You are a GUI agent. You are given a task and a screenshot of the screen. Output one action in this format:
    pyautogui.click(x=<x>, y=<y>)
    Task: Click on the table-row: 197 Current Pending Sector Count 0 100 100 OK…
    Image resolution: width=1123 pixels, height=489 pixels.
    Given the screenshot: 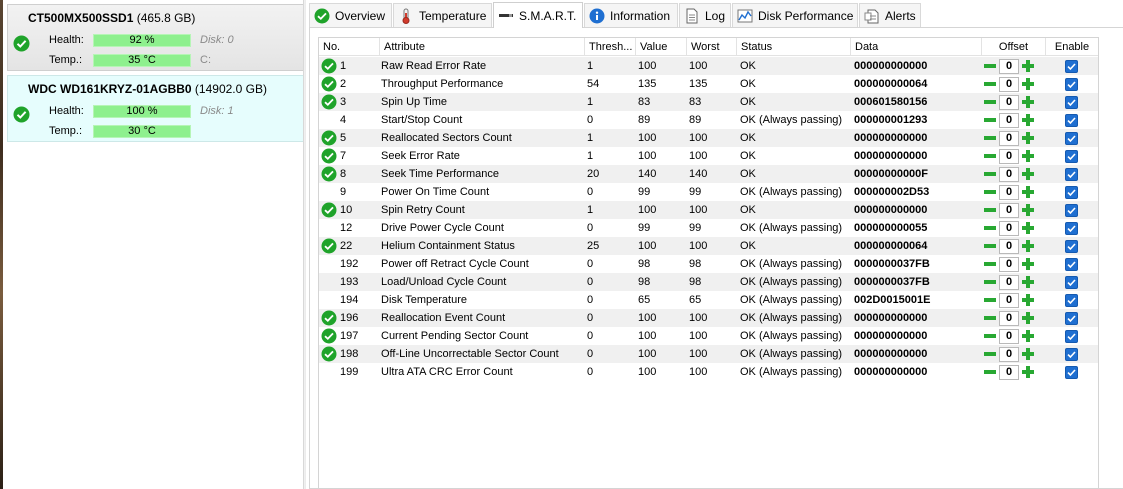 What is the action you would take?
    pyautogui.click(x=708, y=336)
    